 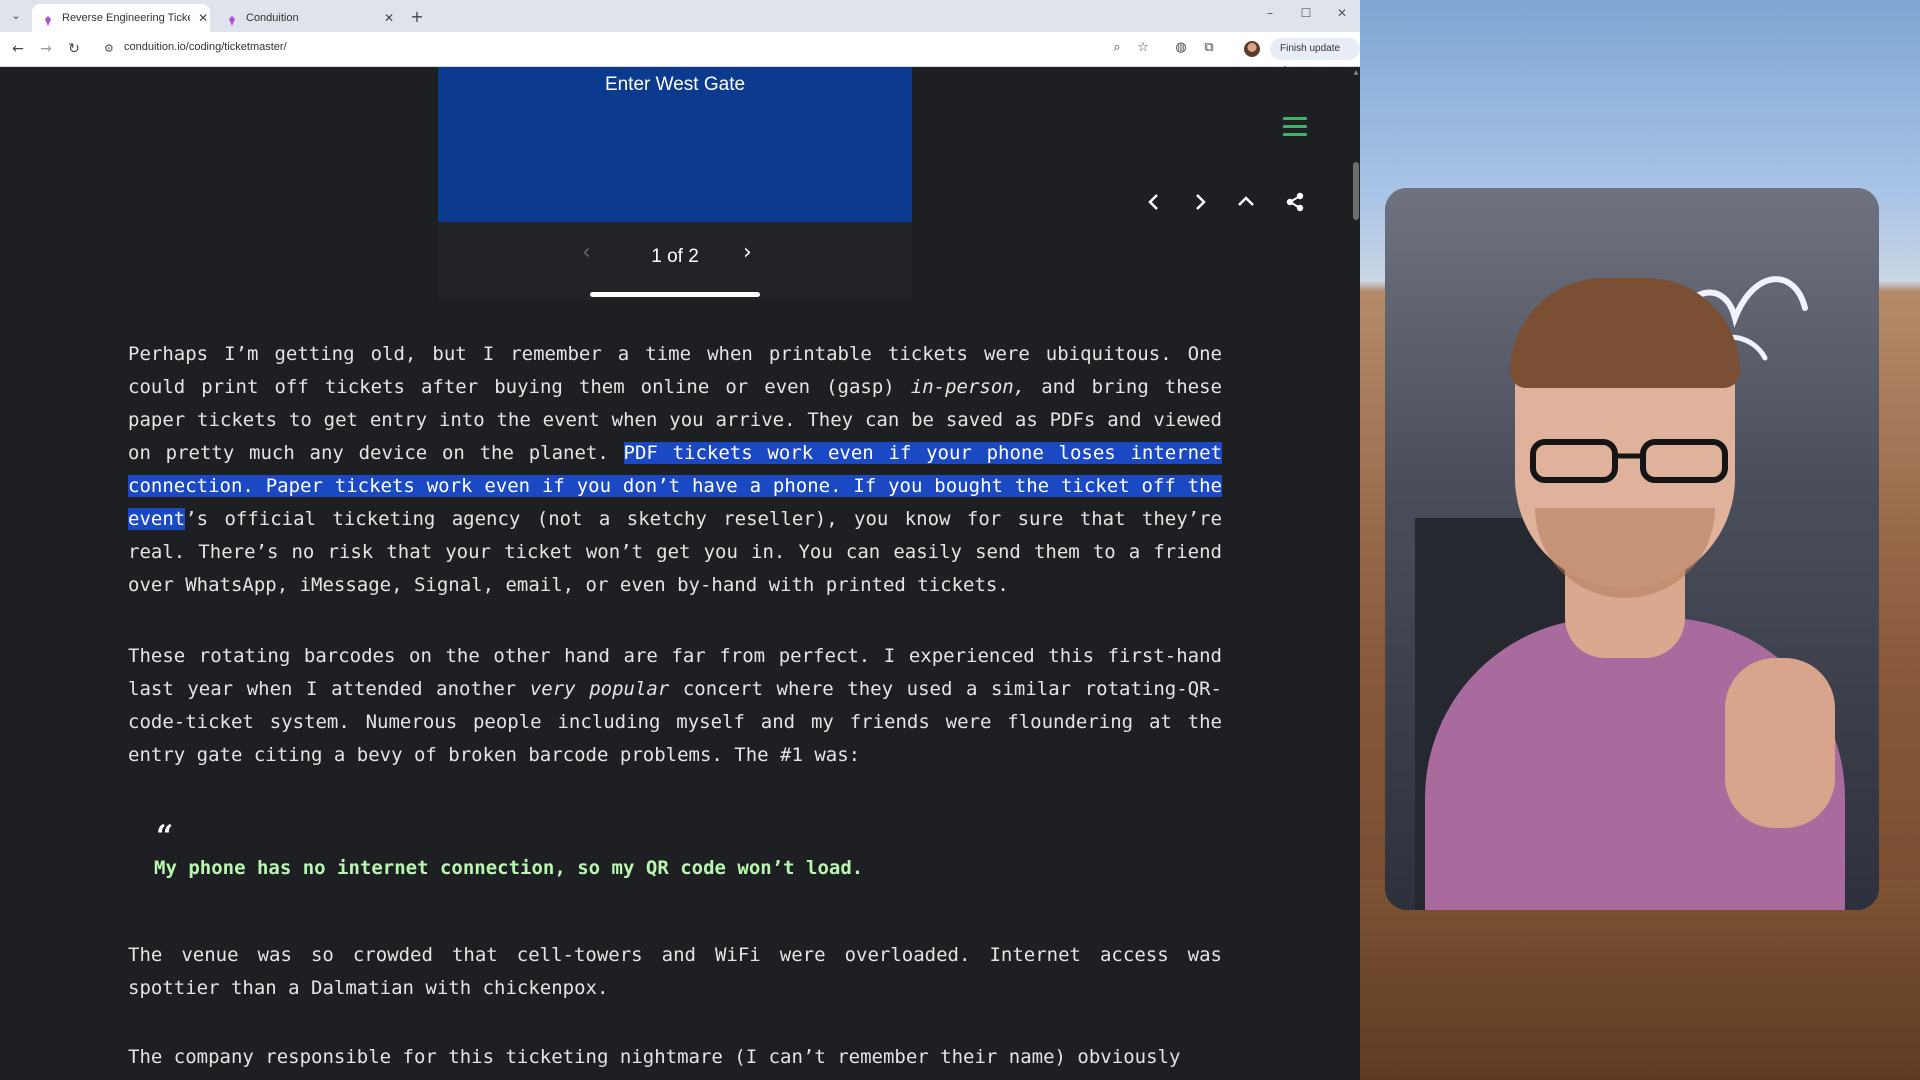 I want to click on url-text: conduition.io/coding/ticketmaster/, so click(x=205, y=47).